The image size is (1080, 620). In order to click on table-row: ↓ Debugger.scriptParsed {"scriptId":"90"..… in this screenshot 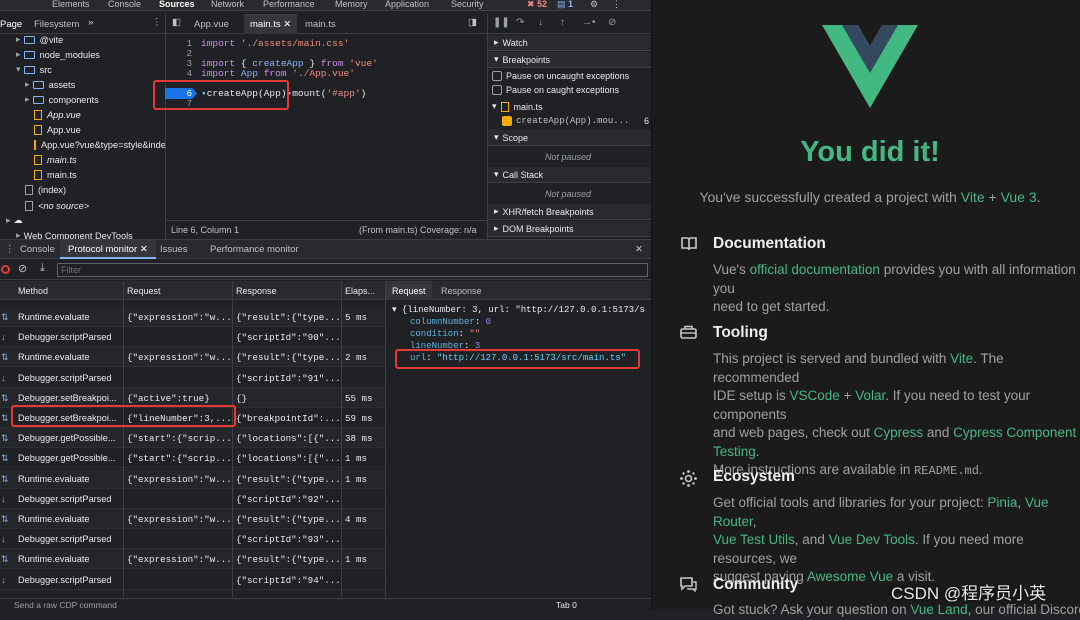, I will do `click(192, 337)`.